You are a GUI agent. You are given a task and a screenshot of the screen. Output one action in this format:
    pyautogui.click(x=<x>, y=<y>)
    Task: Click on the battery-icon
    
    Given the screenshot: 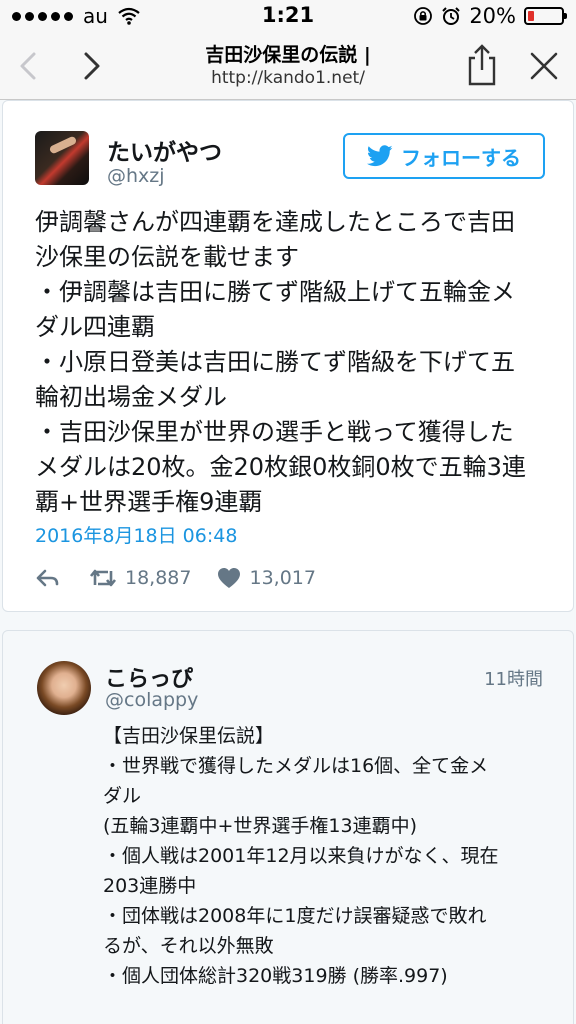 What is the action you would take?
    pyautogui.click(x=545, y=16)
    